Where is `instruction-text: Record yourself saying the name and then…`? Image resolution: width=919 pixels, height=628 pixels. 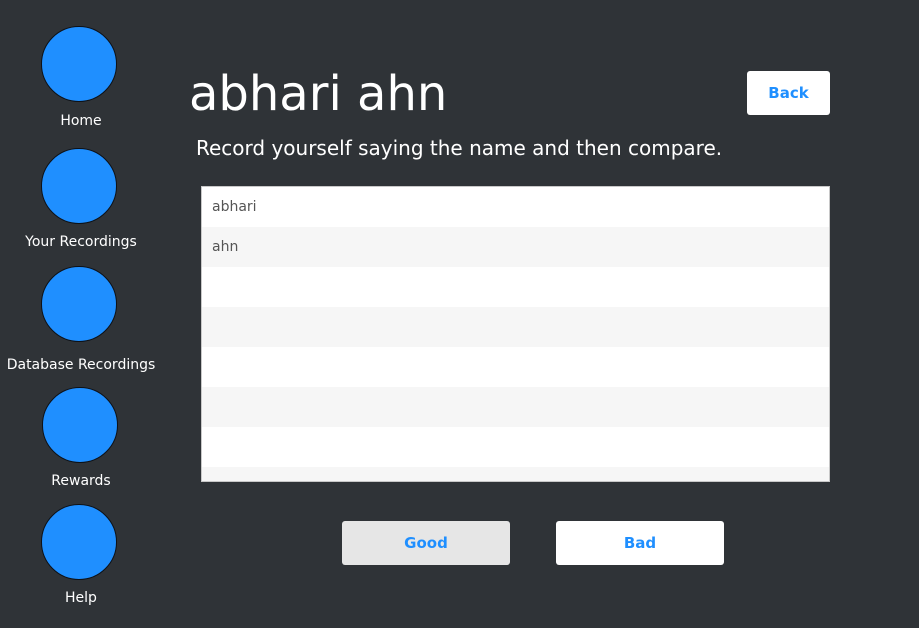 instruction-text: Record yourself saying the name and then… is located at coordinates (459, 148).